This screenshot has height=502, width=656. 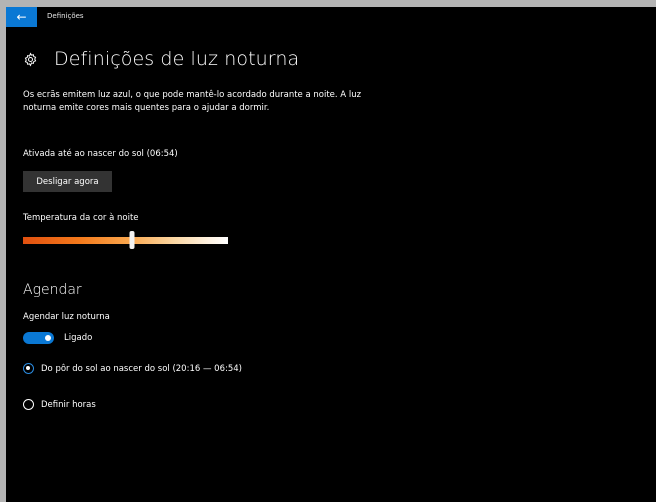 I want to click on turn-off-now-button: Desligar agora, so click(x=67, y=181).